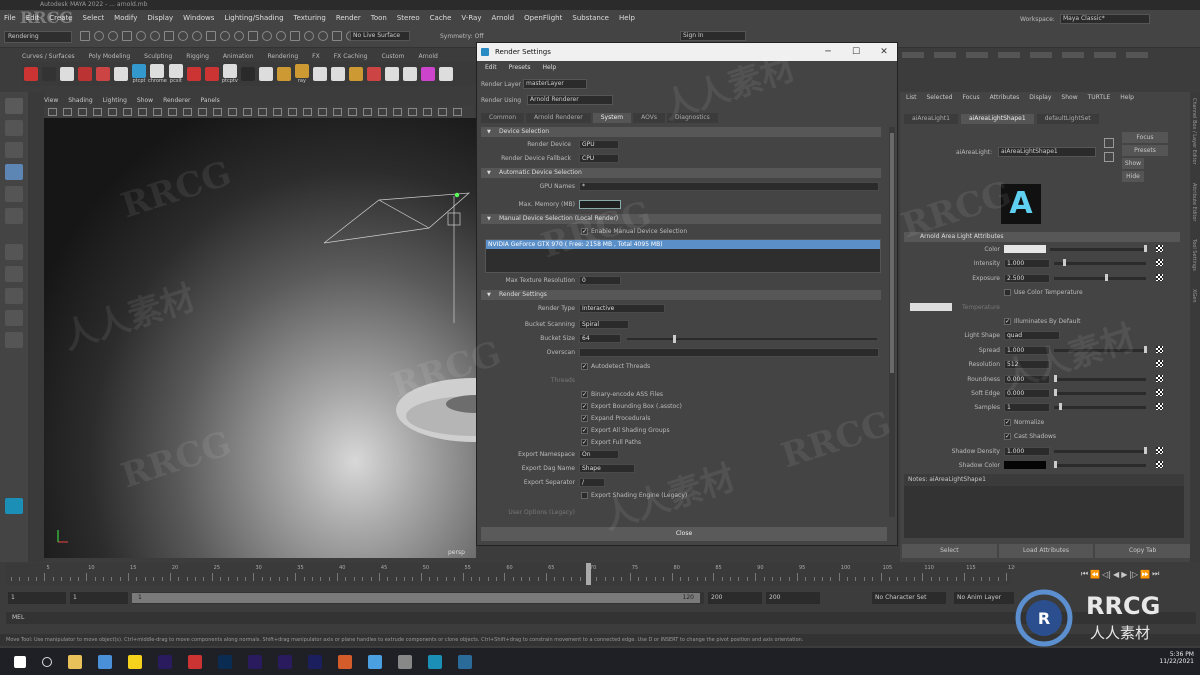  Describe the element at coordinates (198, 18) in the screenshot. I see `menu-windows: Windows` at that location.